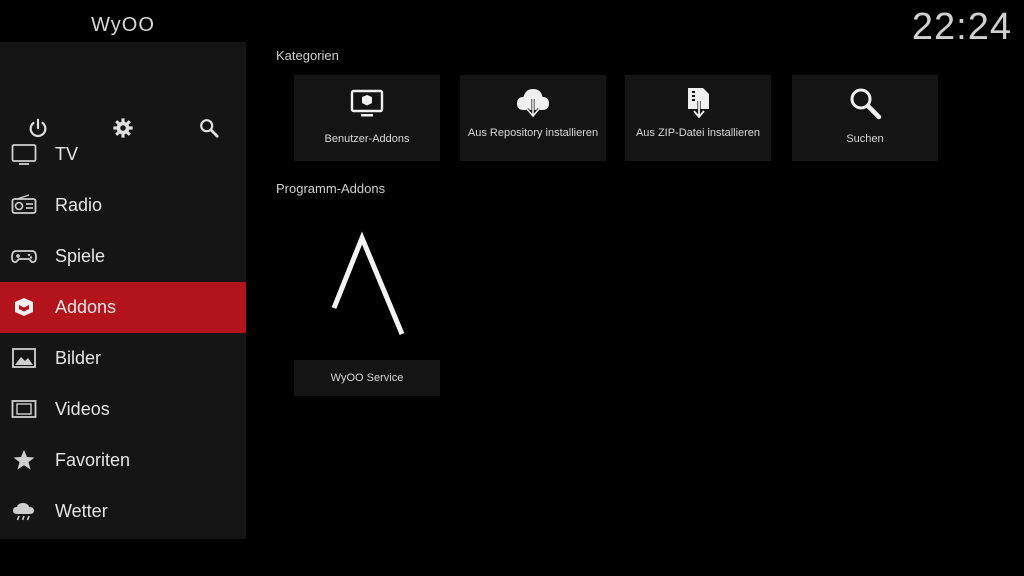  What do you see at coordinates (24, 409) in the screenshot?
I see `film-icon` at bounding box center [24, 409].